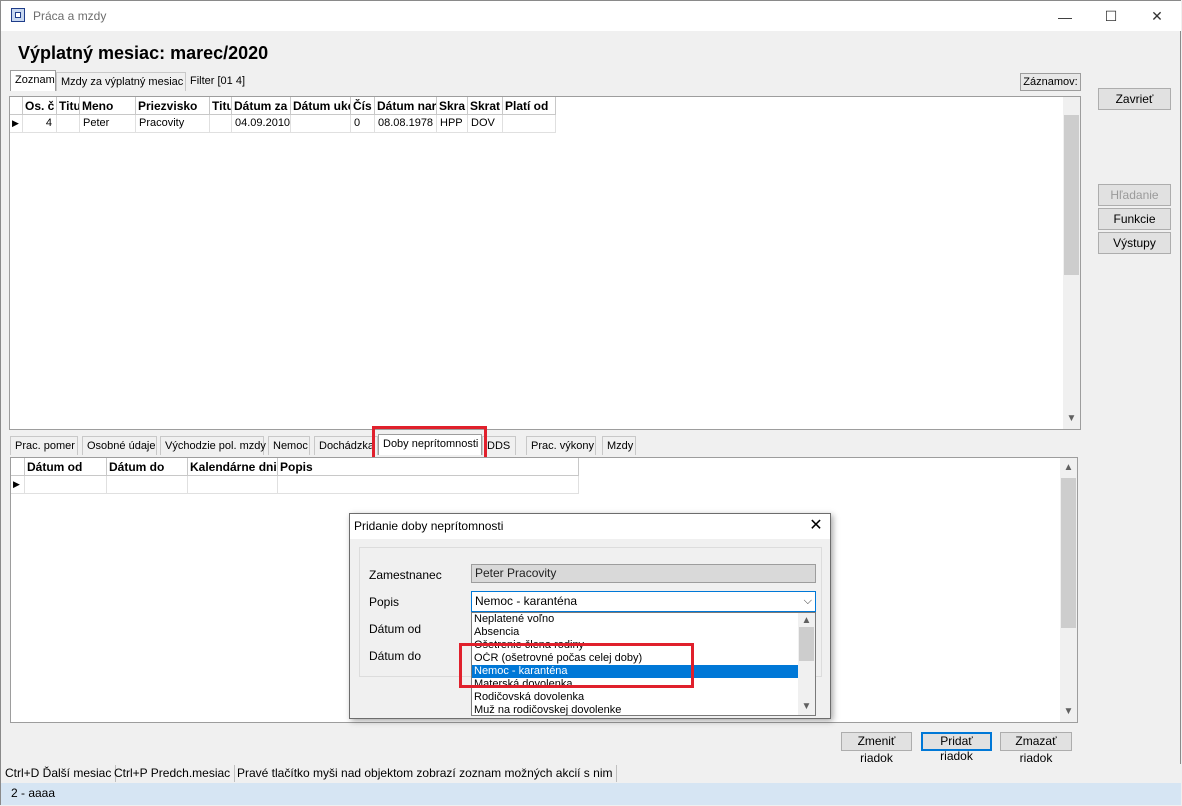 This screenshot has height=806, width=1182. I want to click on column-header: Dátum do, so click(147, 467).